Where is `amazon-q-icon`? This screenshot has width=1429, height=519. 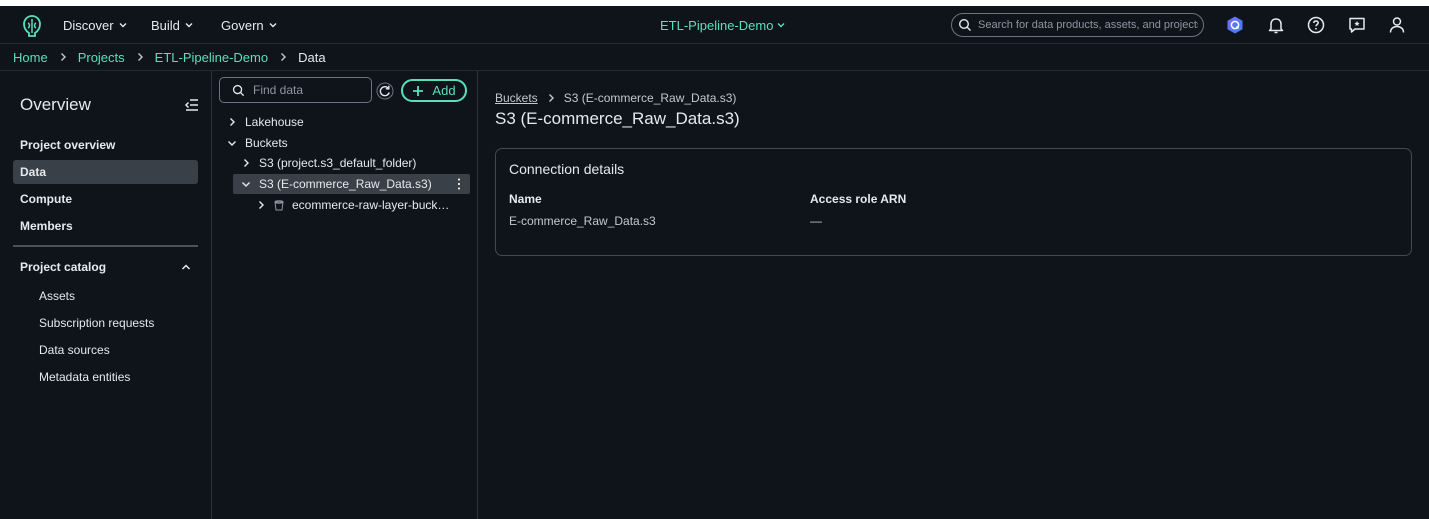 amazon-q-icon is located at coordinates (1235, 25).